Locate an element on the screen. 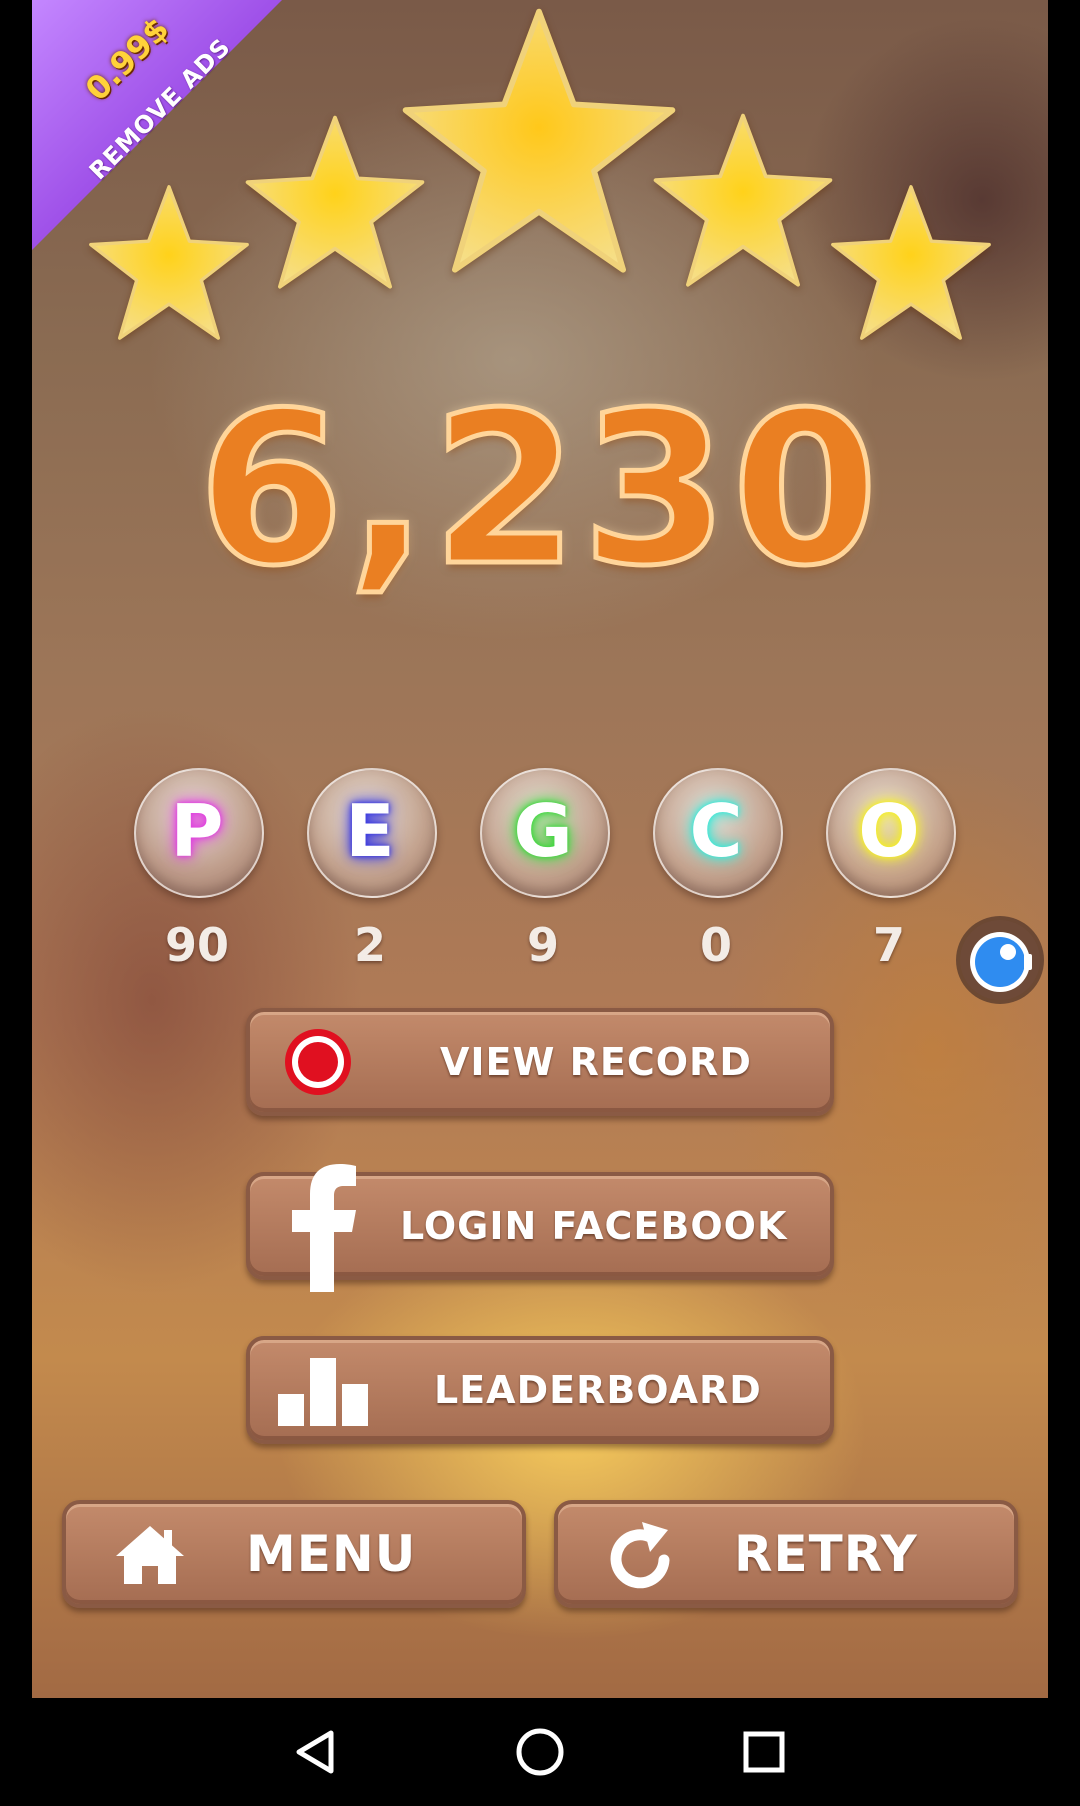 The height and width of the screenshot is (1806, 1080). letter-item-e: E 2 is located at coordinates (371, 870).